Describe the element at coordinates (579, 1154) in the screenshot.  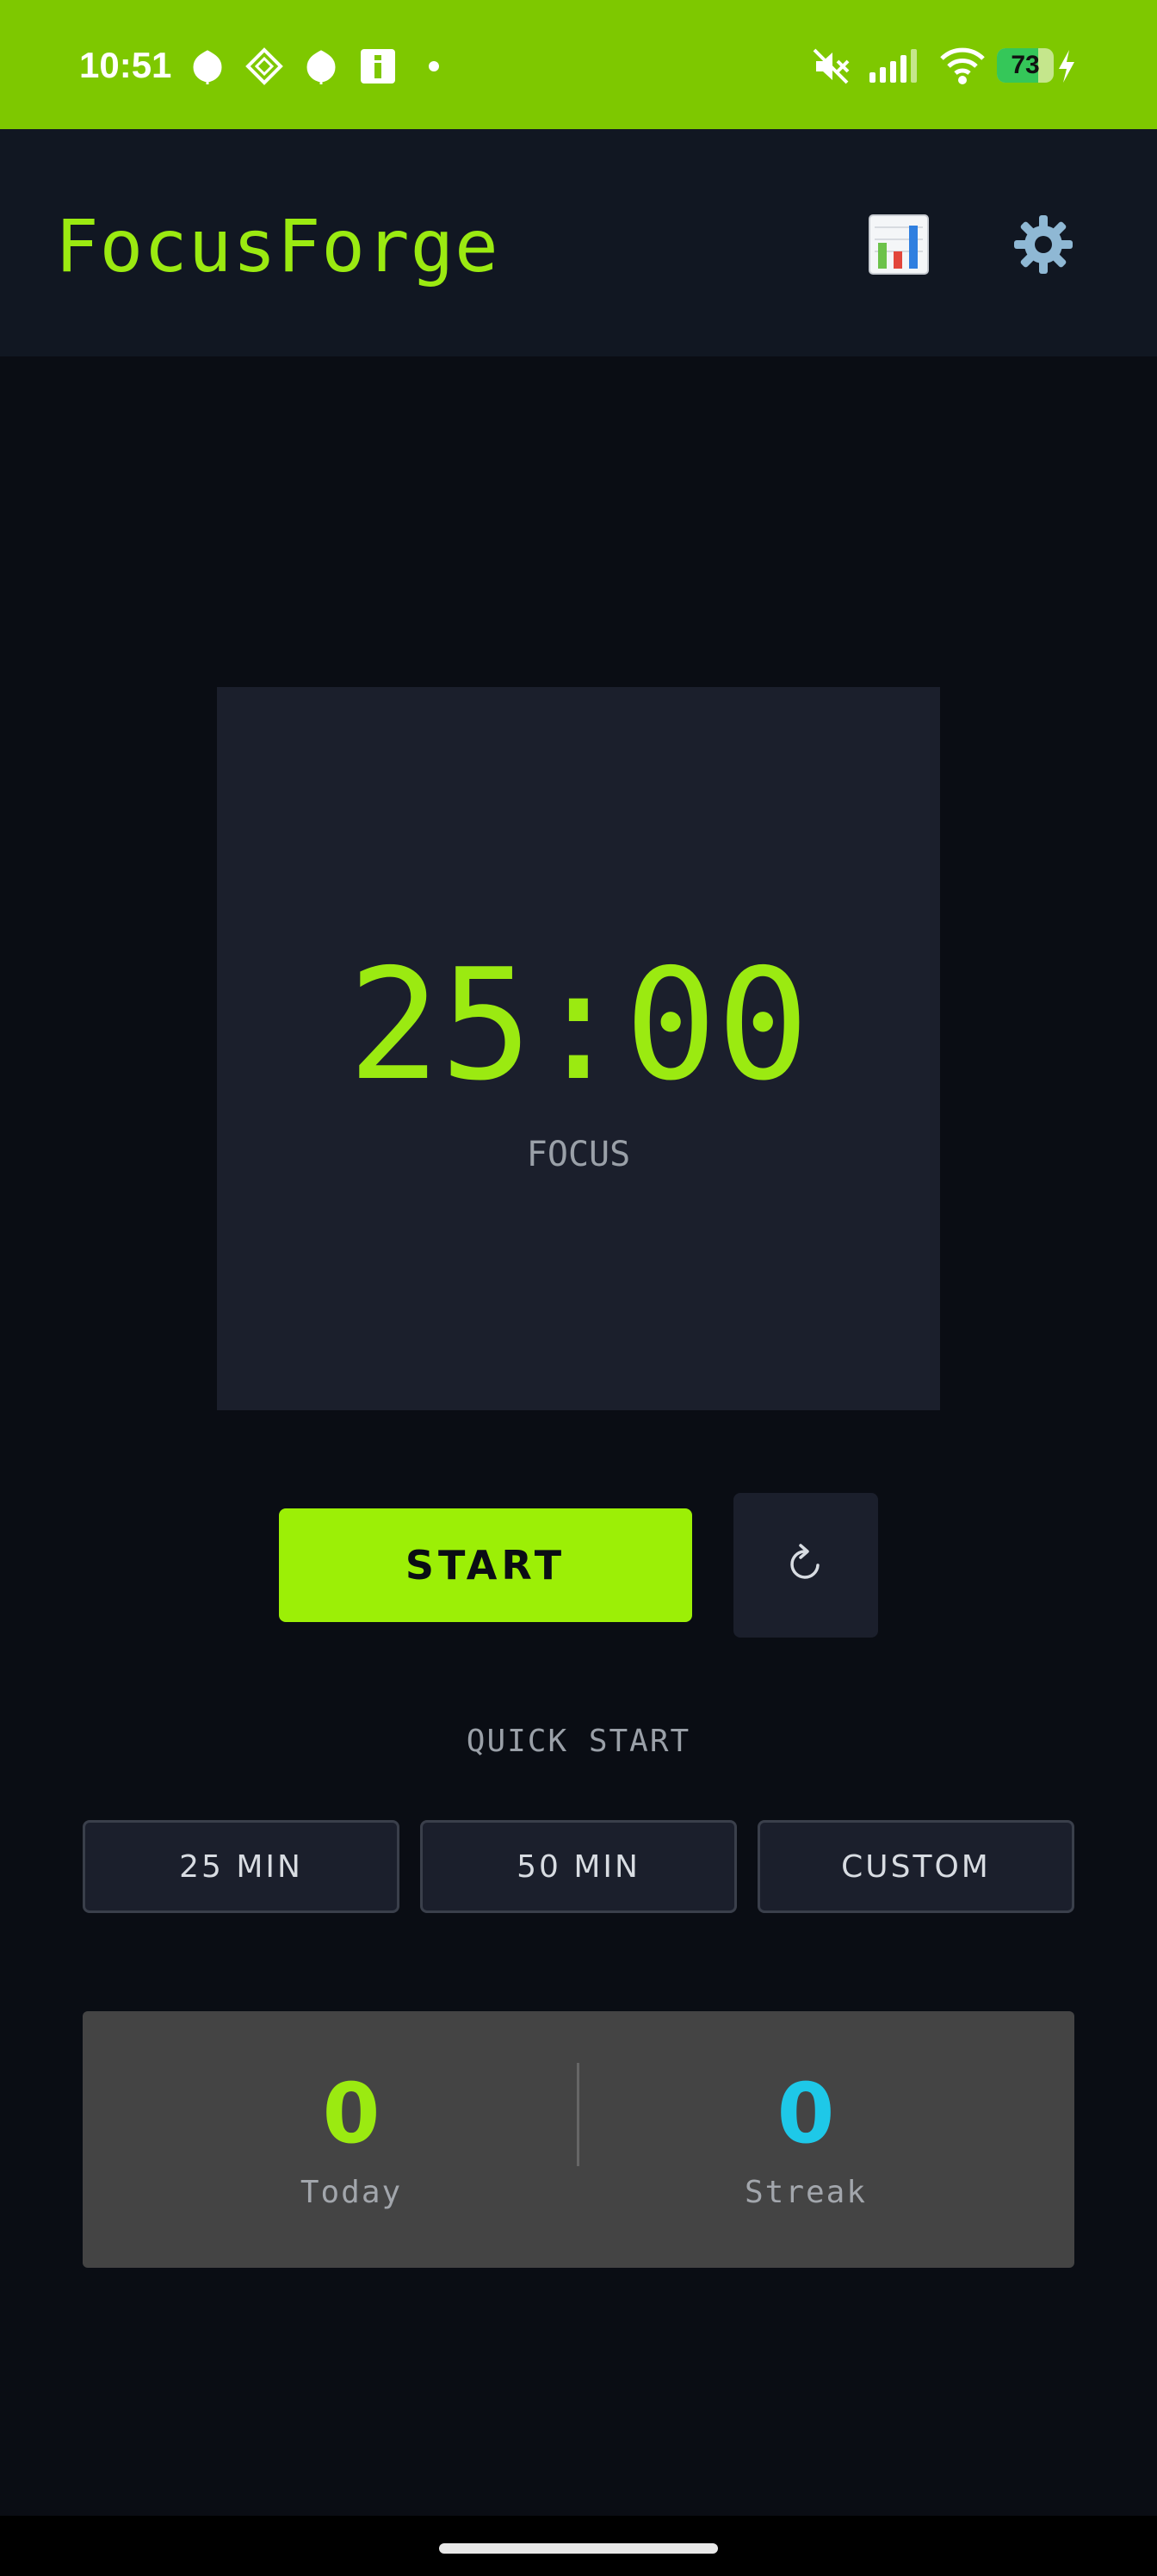
I see `timer-mode-label: FOCUS` at that location.